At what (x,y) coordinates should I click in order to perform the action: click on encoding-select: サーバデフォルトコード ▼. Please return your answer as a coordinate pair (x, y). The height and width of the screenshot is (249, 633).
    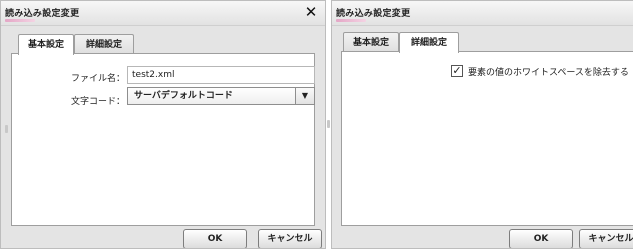
    Looking at the image, I should click on (221, 96).